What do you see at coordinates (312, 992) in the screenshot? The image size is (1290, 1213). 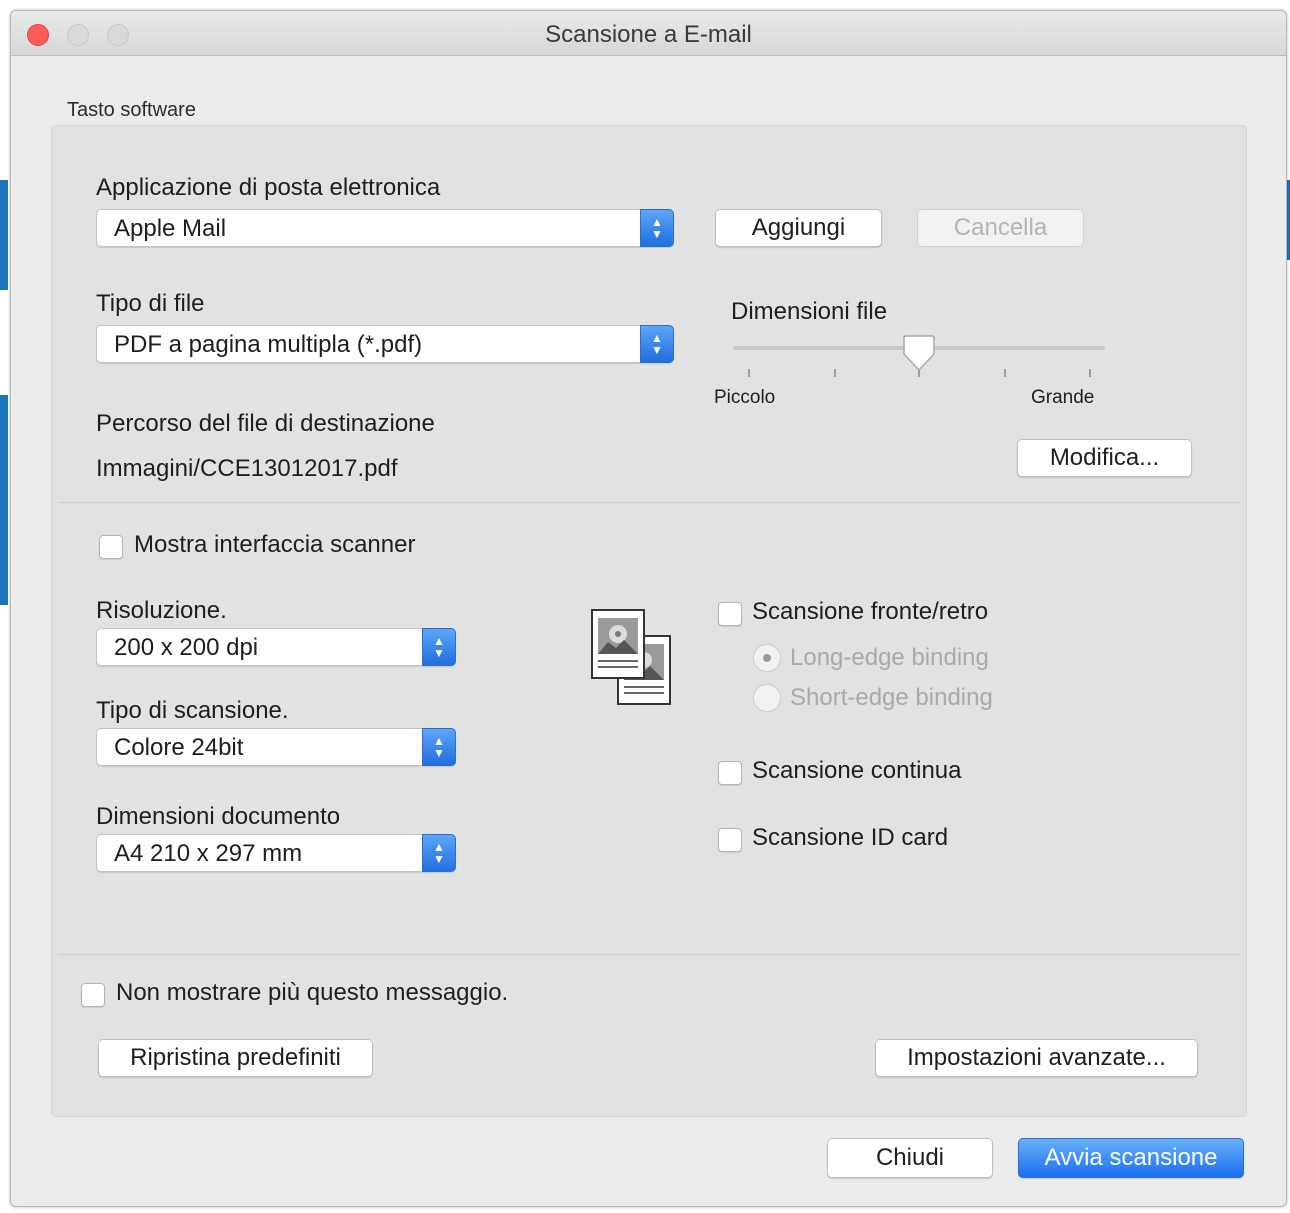 I see `dont-show-label: Non mostrare più questo messaggio.` at bounding box center [312, 992].